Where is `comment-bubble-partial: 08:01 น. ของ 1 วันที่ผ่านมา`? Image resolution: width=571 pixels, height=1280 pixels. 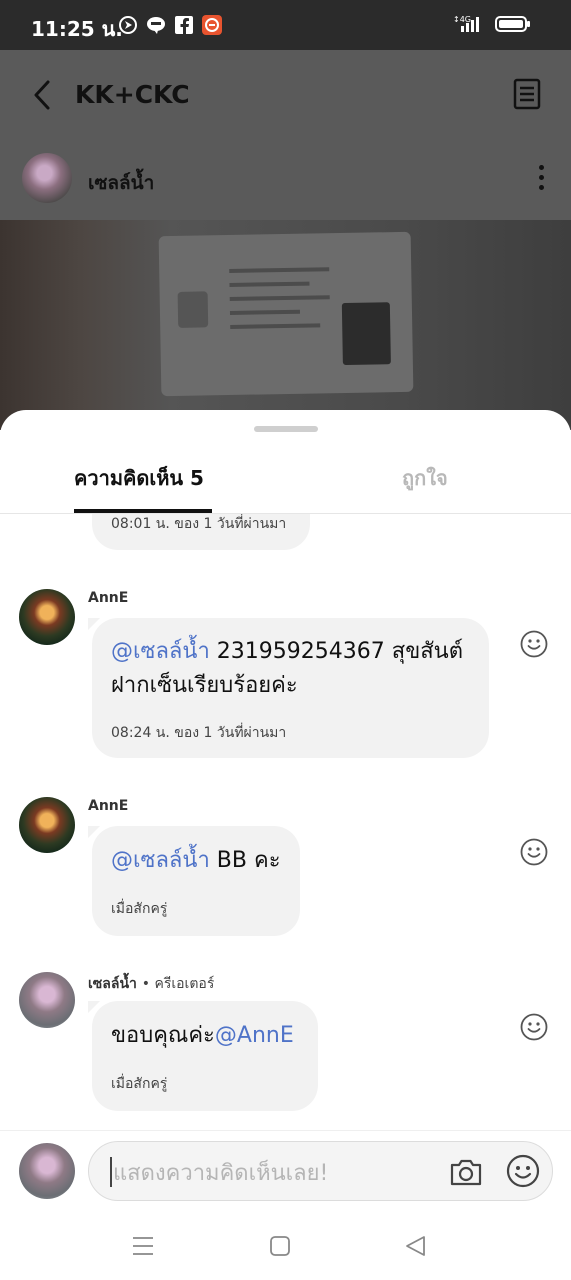 comment-bubble-partial: 08:01 น. ของ 1 วันที่ผ่านมา is located at coordinates (201, 532).